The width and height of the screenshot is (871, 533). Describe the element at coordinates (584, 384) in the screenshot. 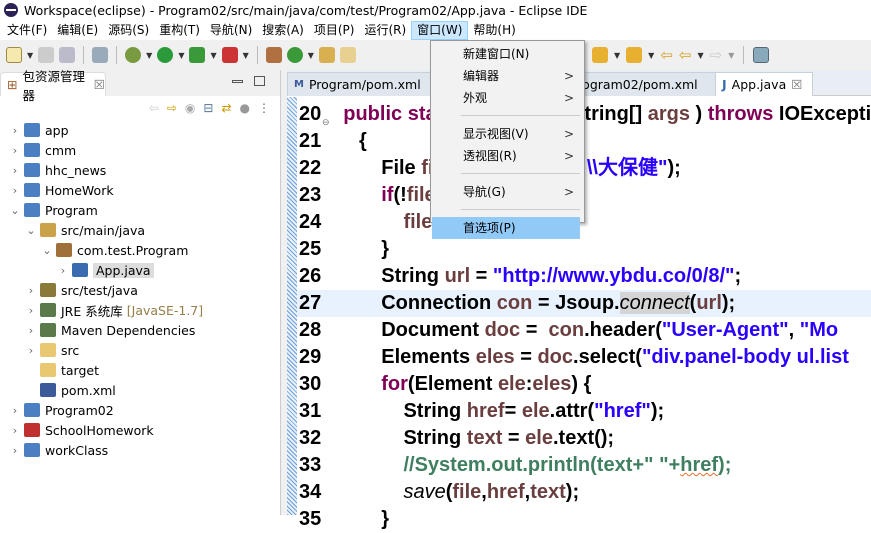

I see `code-line: 30 for(Element ele:eles) {` at that location.